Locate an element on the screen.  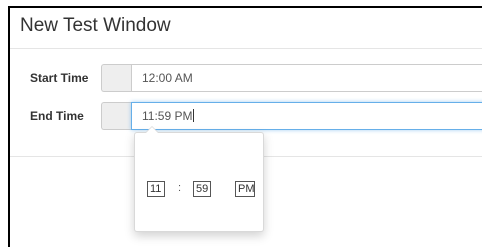
hour-input: 11 is located at coordinates (156, 189).